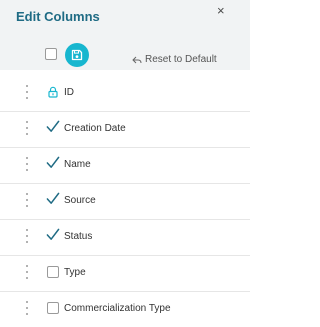  I want to click on column-row: Source, so click(125, 202).